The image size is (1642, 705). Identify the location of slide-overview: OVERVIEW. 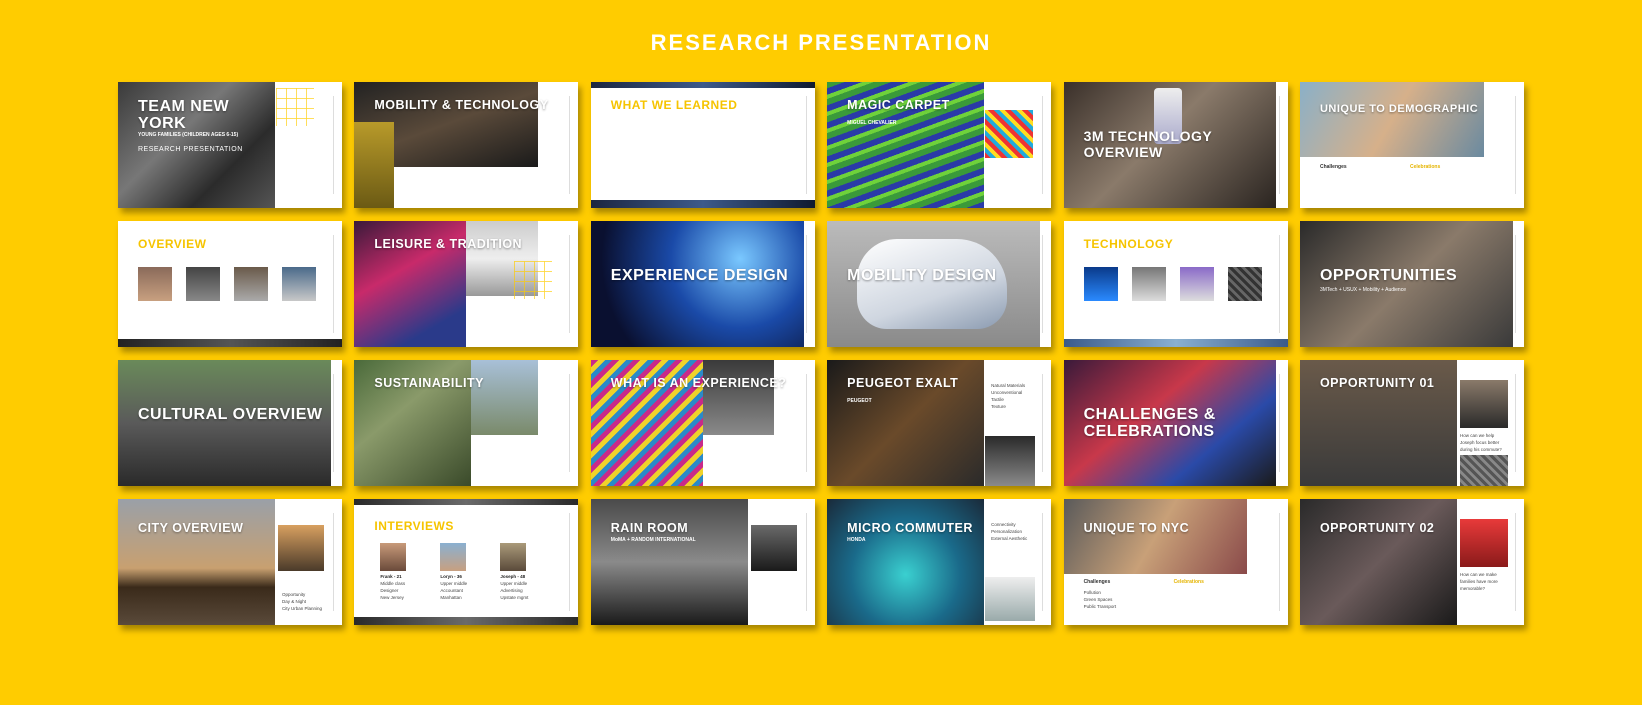
(230, 284).